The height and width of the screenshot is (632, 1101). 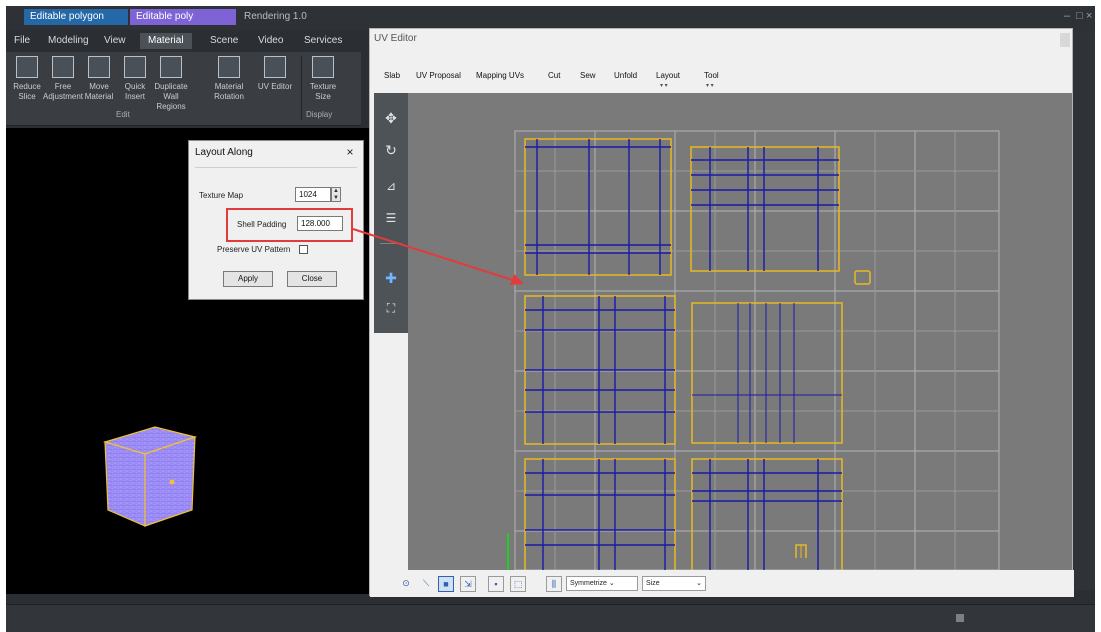 What do you see at coordinates (27, 80) in the screenshot?
I see `reduce-slice-button: Reduce Slice` at bounding box center [27, 80].